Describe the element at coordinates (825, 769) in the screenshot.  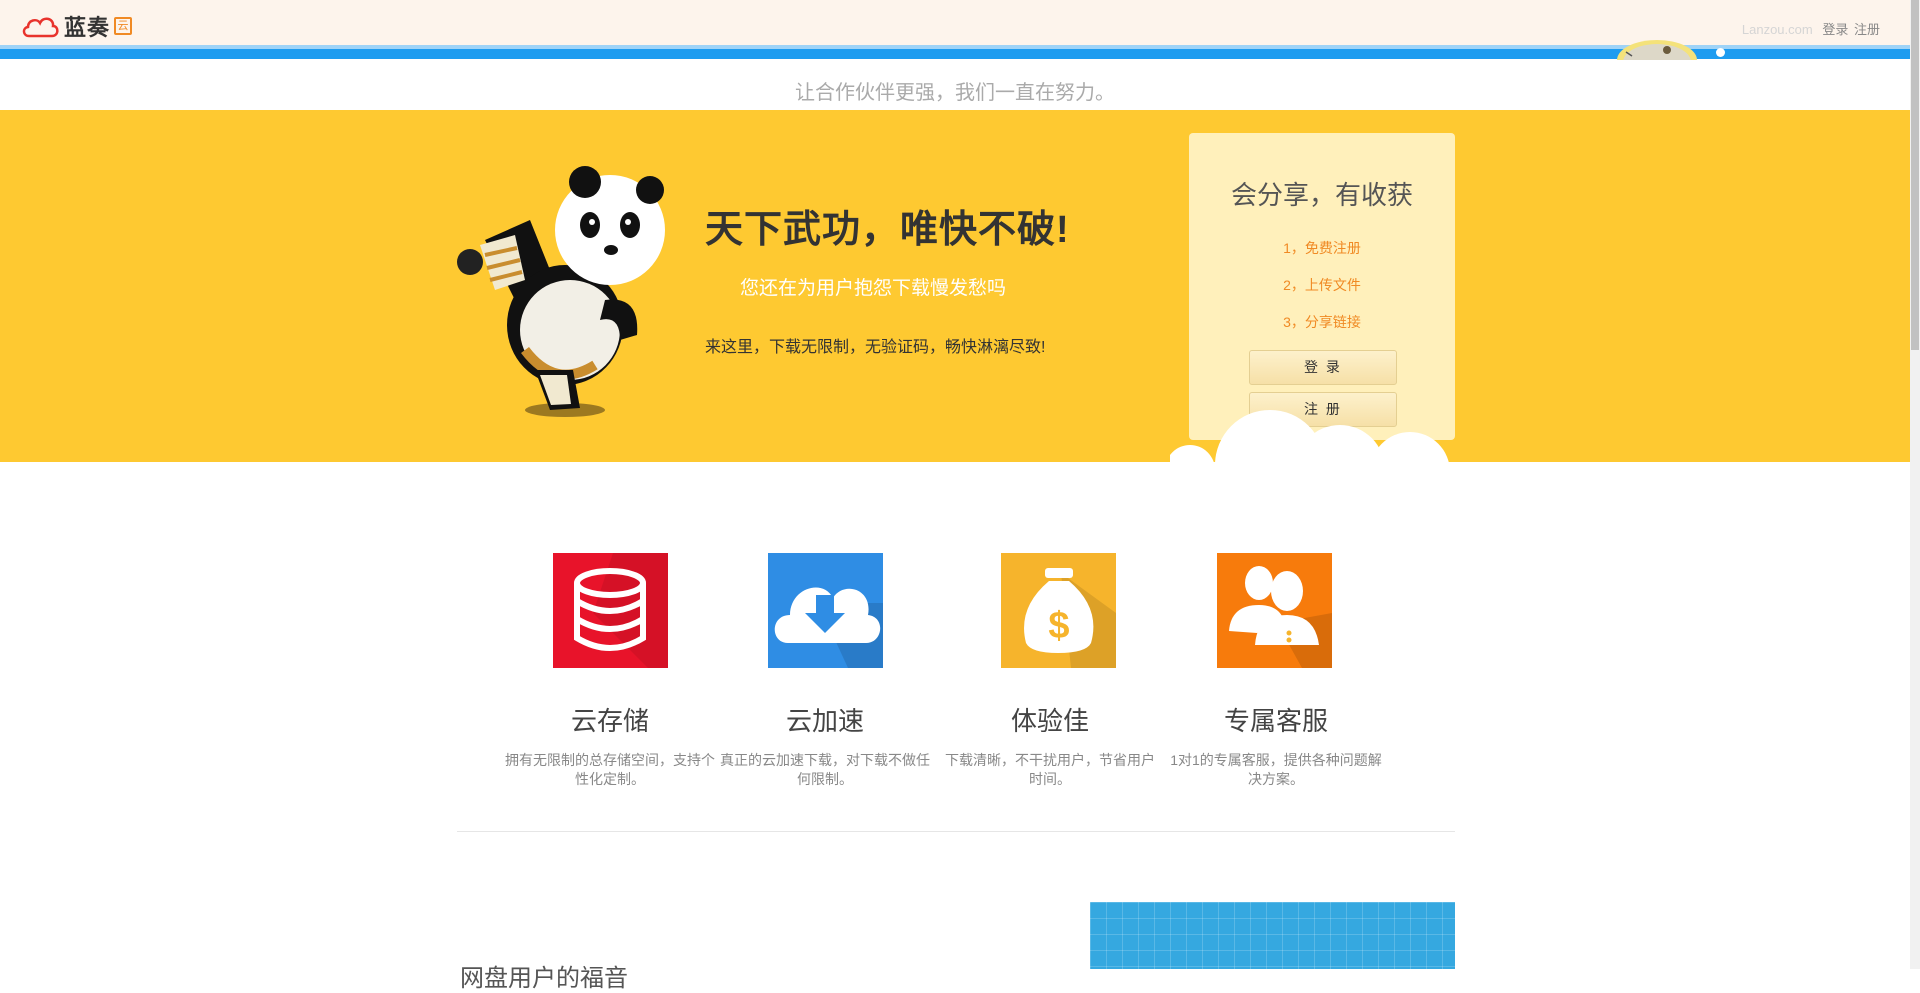
I see `feature-desc: 真正的云加速下载，对下载不做任何限制。` at that location.